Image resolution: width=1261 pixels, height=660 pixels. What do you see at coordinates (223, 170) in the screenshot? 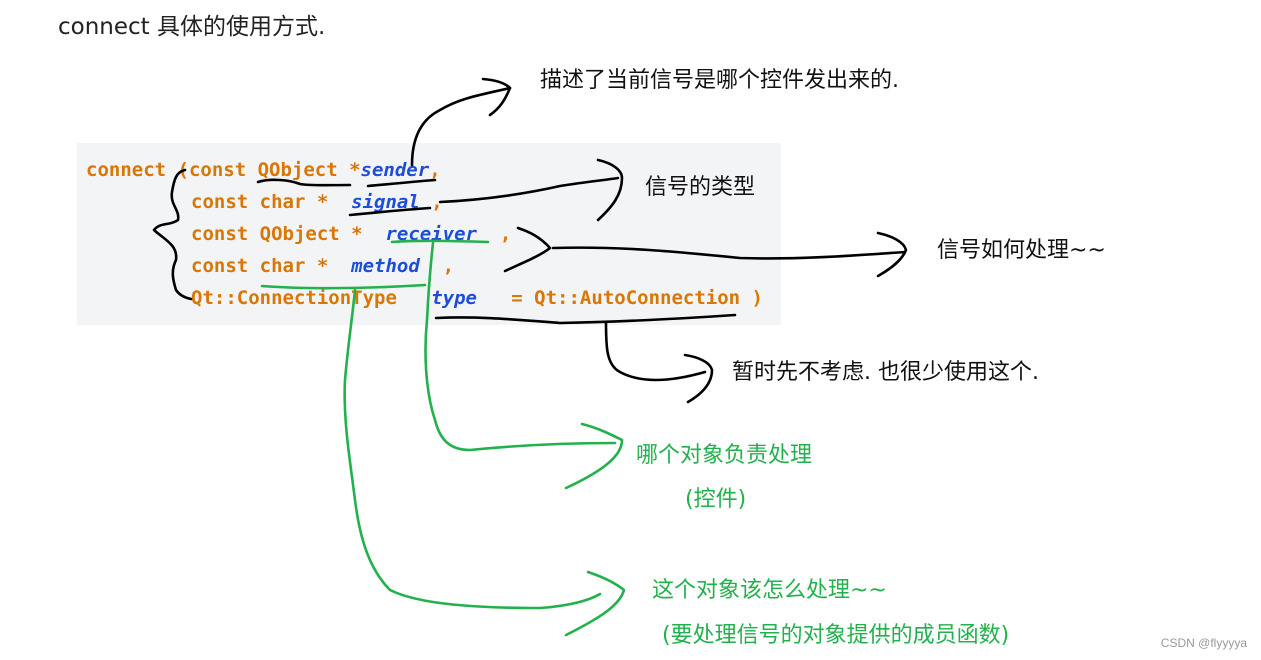
I see `code-text: connect (const QObject *` at bounding box center [223, 170].